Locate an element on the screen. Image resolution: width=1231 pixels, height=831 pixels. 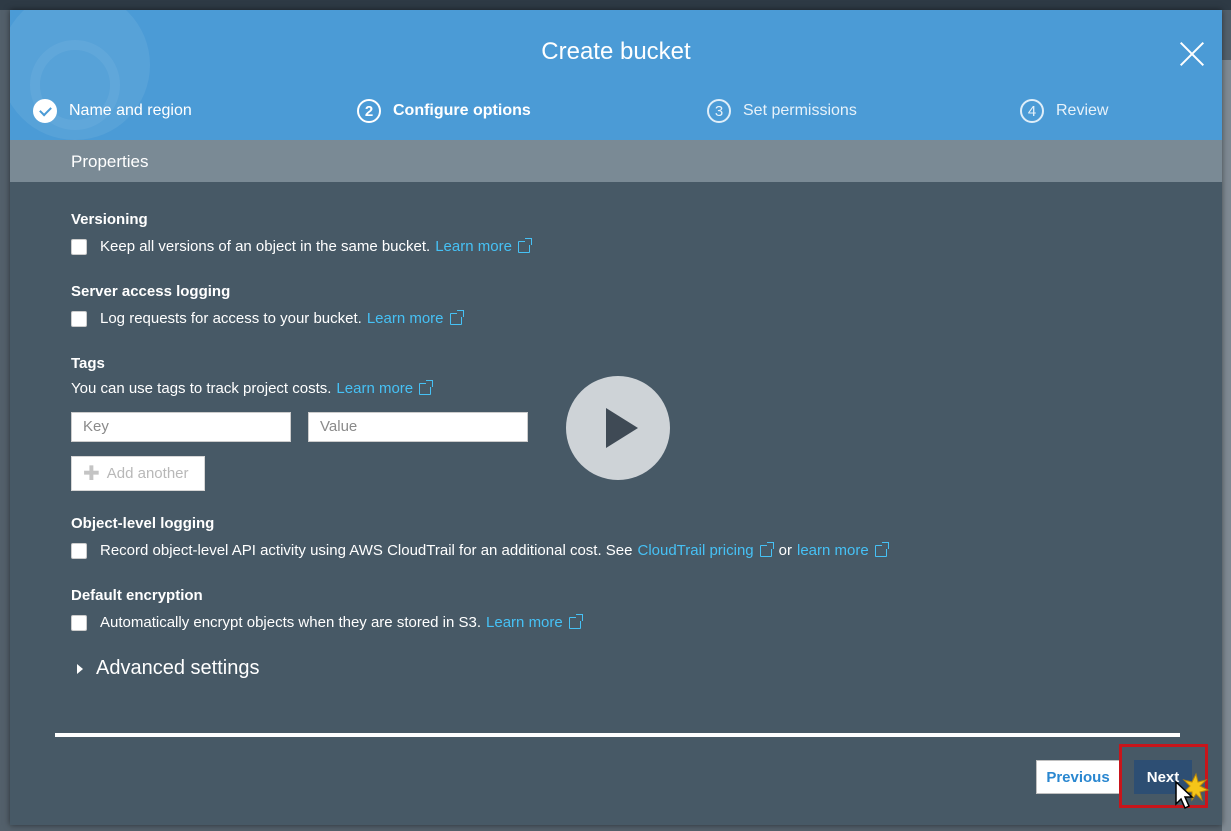
background-page-strip is located at coordinates (1226, 445).